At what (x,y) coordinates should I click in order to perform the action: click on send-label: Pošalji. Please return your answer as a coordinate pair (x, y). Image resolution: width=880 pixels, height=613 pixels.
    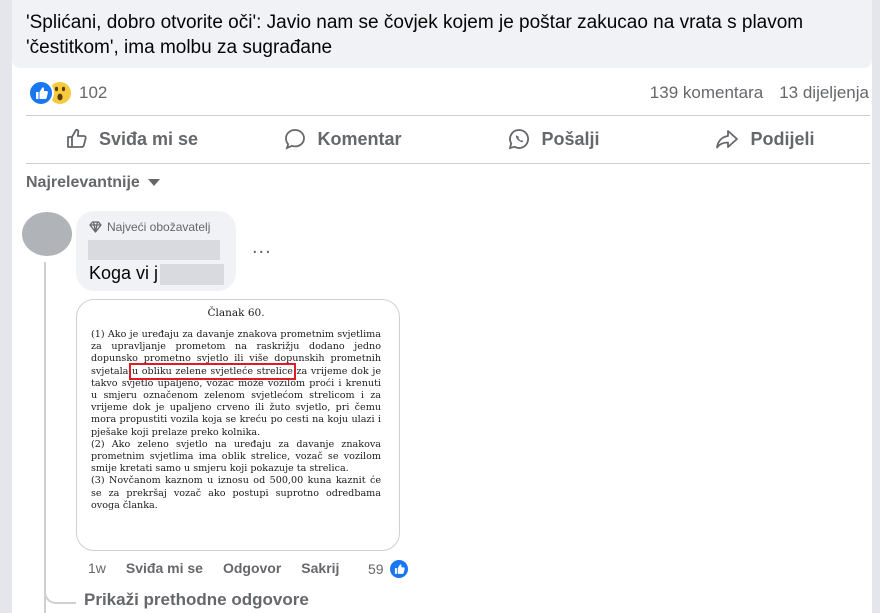
    Looking at the image, I should click on (570, 138).